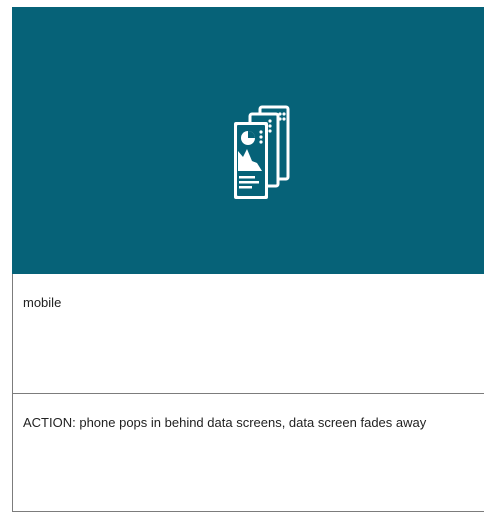  Describe the element at coordinates (262, 152) in the screenshot. I see `stacked-data-screens-icon` at that location.